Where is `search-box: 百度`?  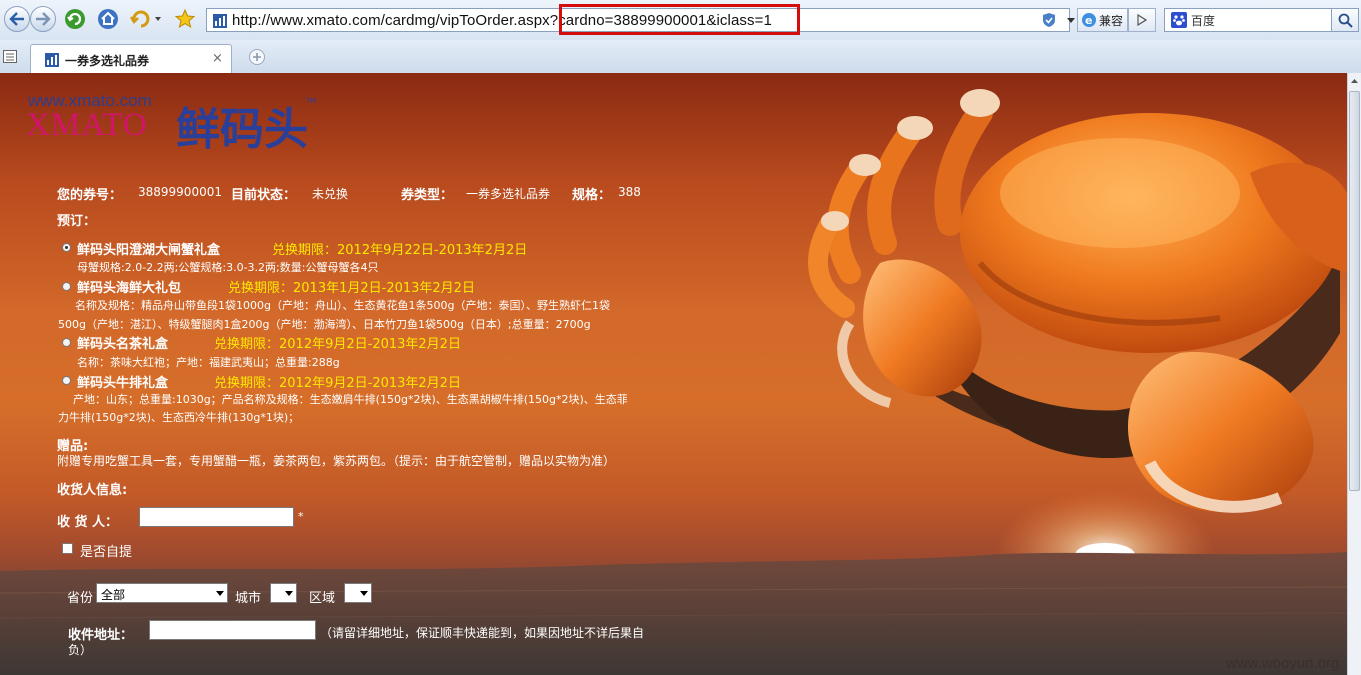 search-box: 百度 is located at coordinates (1248, 20).